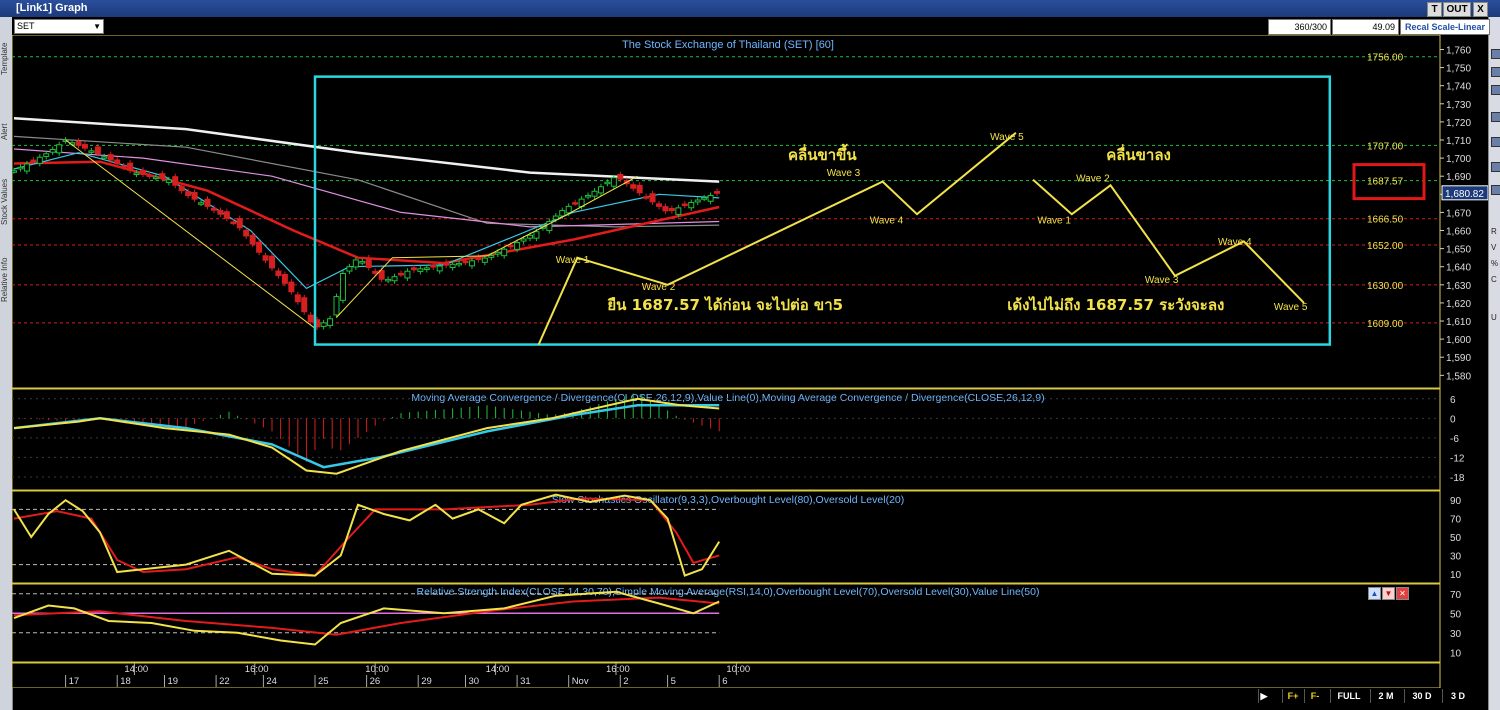 This screenshot has height=710, width=1500. What do you see at coordinates (750, 8) in the screenshot?
I see `window-titlebar: [Link1] Graph T OUT X` at bounding box center [750, 8].